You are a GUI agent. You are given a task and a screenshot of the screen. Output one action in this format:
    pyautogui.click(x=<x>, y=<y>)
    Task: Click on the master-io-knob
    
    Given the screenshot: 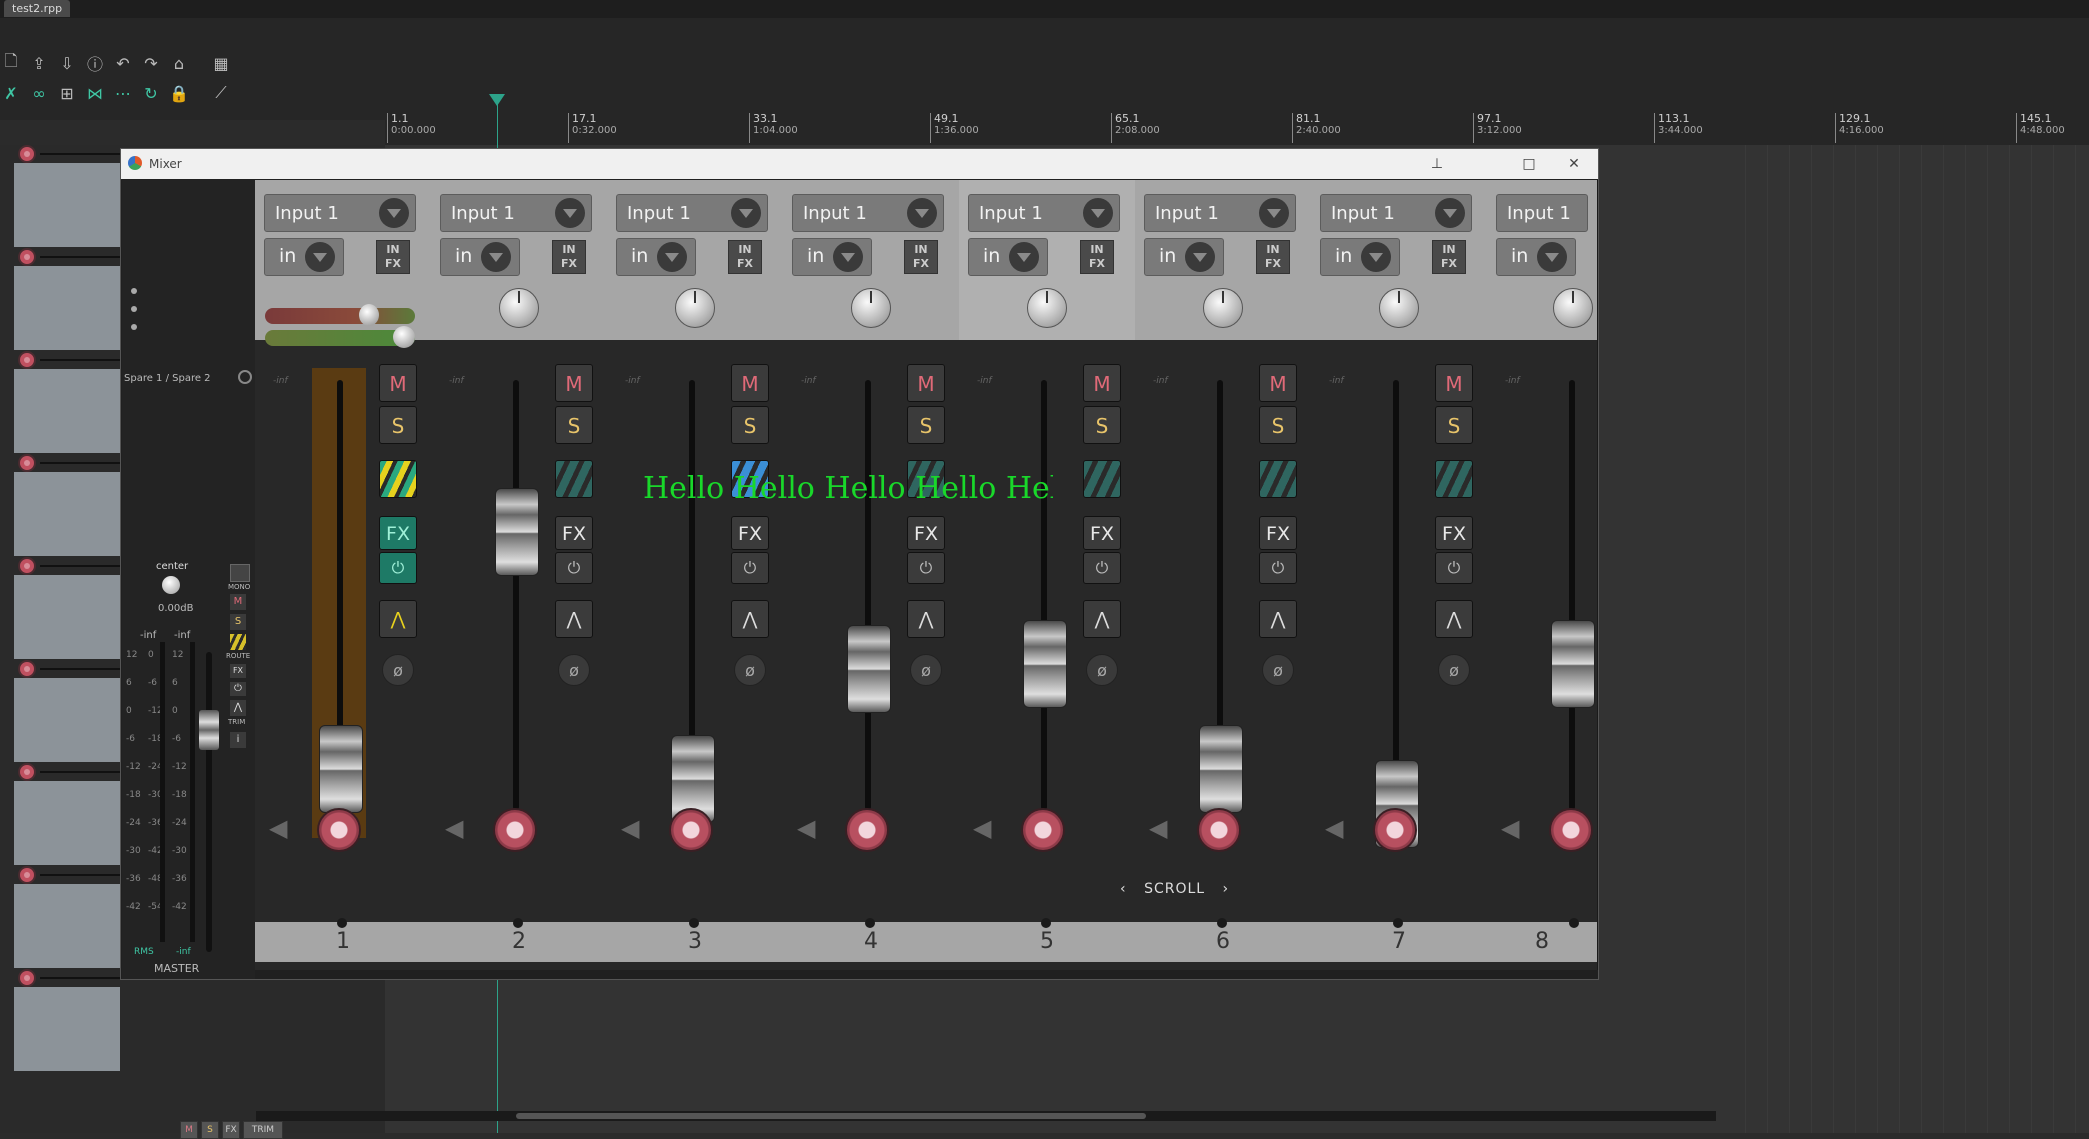 What is the action you would take?
    pyautogui.click(x=245, y=377)
    